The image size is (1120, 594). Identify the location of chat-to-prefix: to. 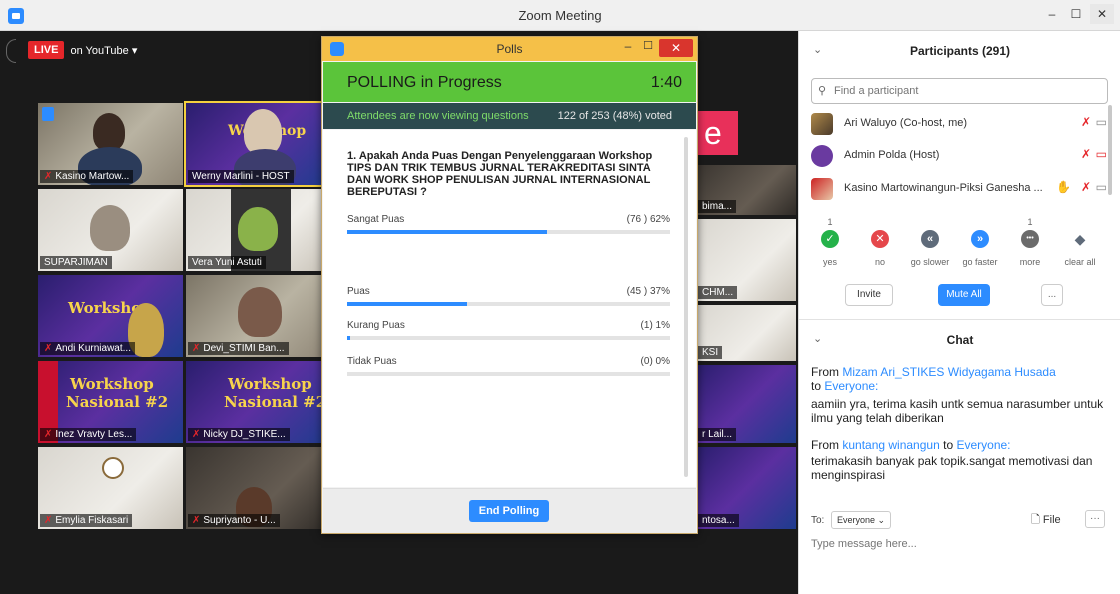
(948, 445).